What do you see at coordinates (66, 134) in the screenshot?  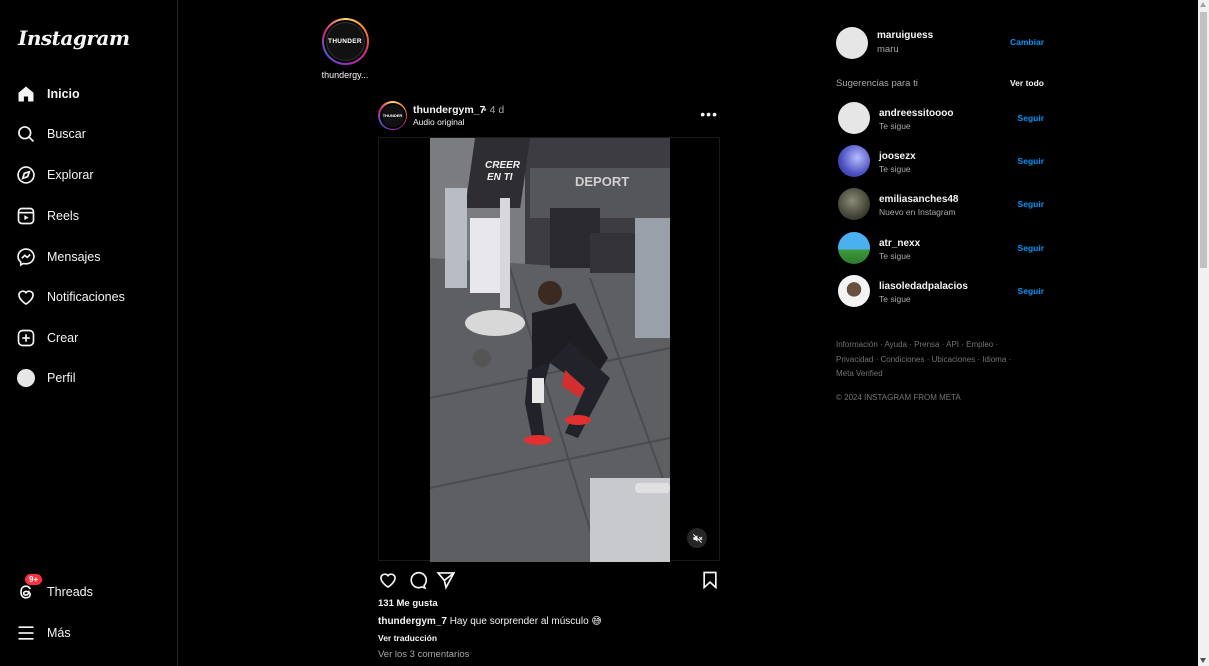 I see `sidebar-item-label: Buscar` at bounding box center [66, 134].